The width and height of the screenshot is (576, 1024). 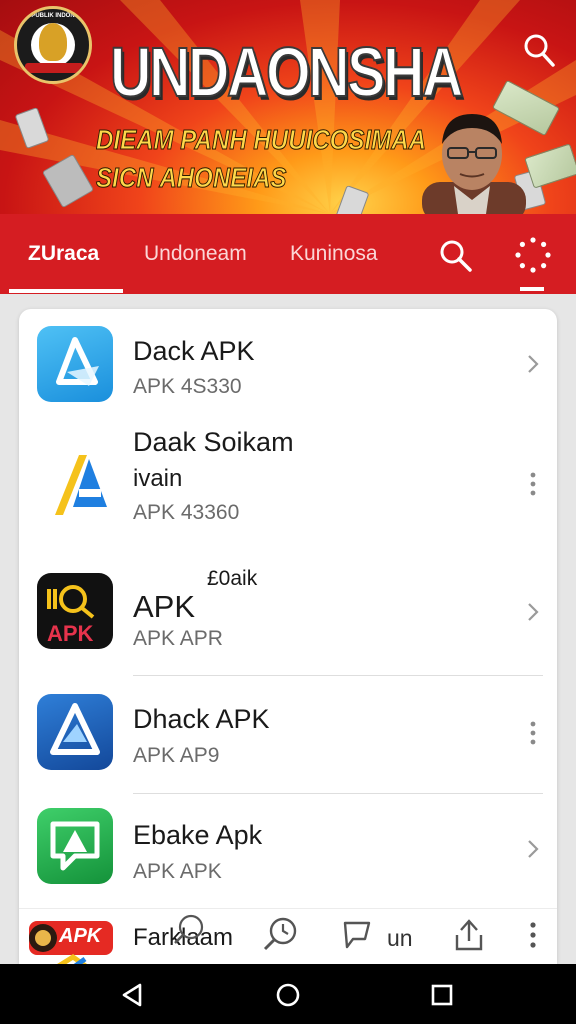 I want to click on app-title: Daak Soikam, so click(x=213, y=442).